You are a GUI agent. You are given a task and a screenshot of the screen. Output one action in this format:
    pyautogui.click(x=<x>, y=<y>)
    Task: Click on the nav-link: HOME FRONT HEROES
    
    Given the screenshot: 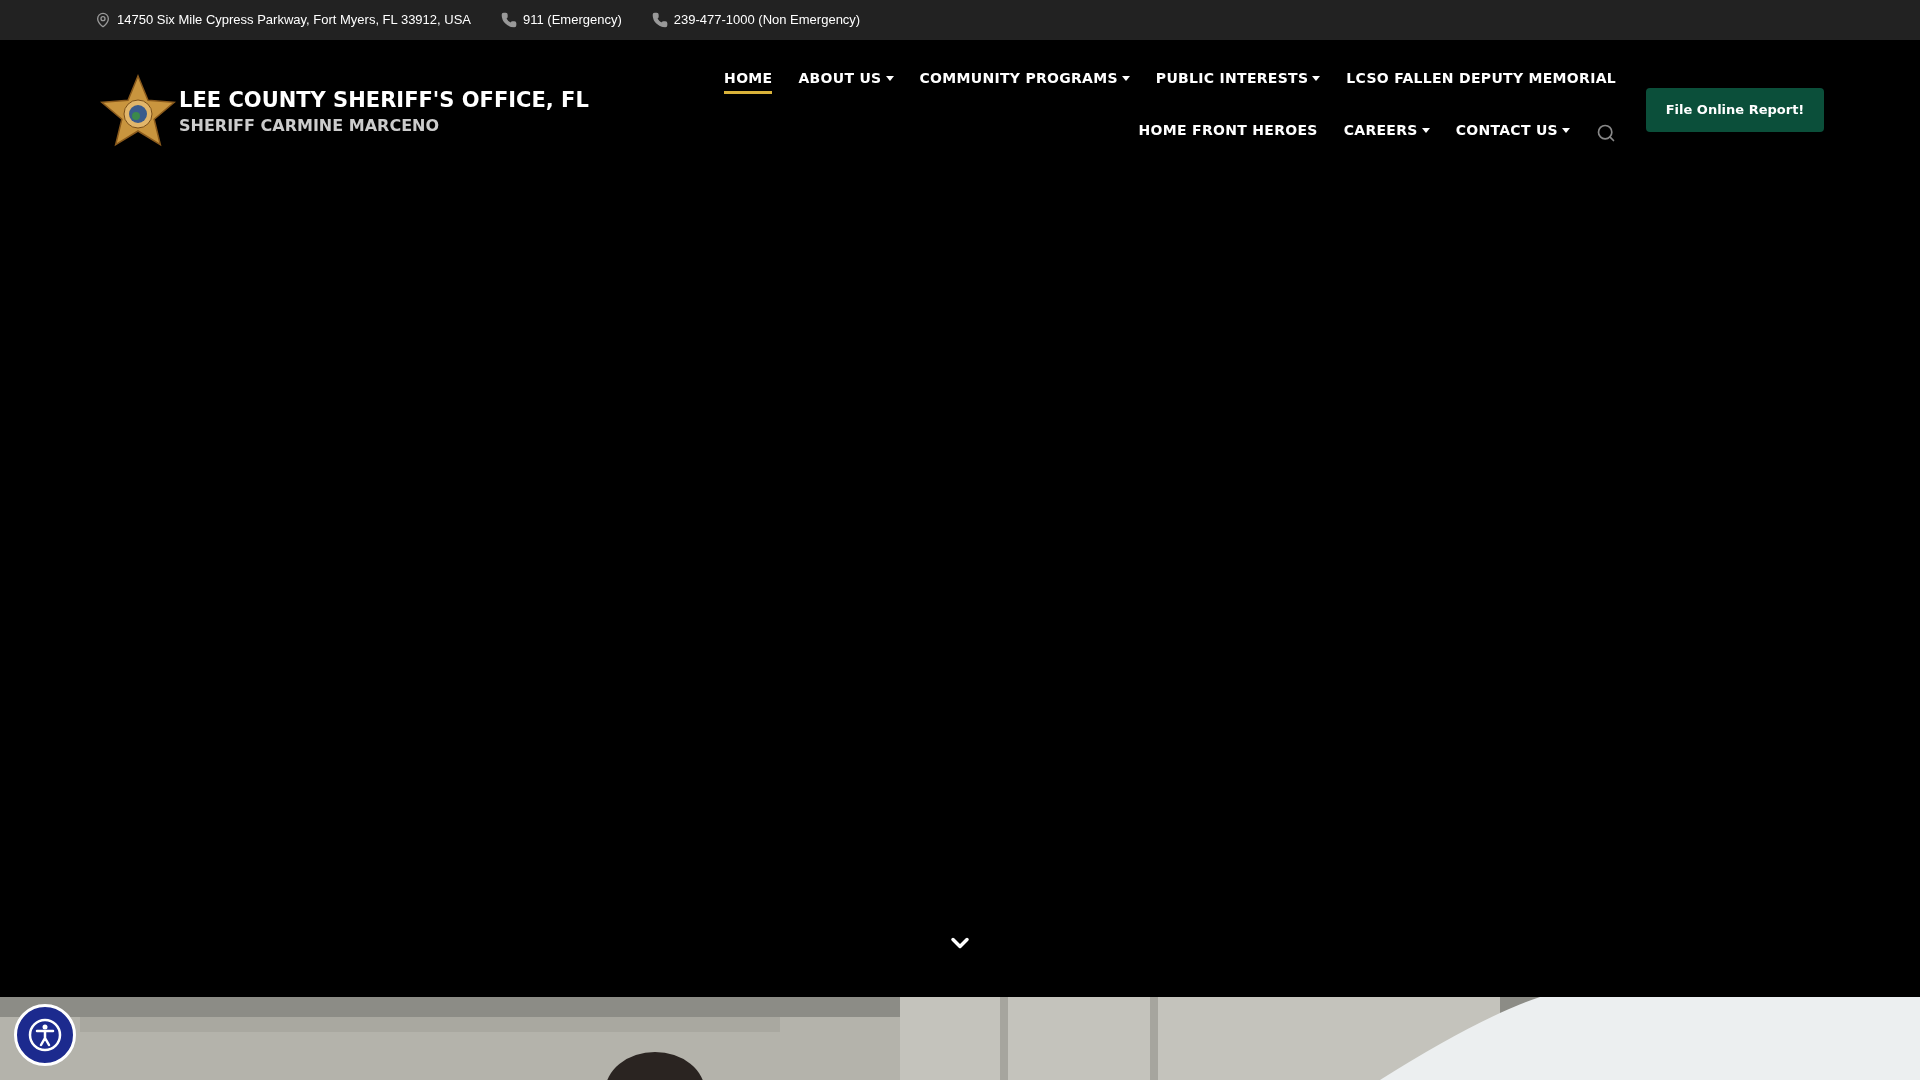 What is the action you would take?
    pyautogui.click(x=1228, y=133)
    